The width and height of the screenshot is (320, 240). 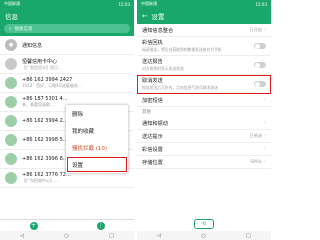 What do you see at coordinates (152, 43) in the screenshot?
I see `settings-row-title: 彩信回执` at bounding box center [152, 43].